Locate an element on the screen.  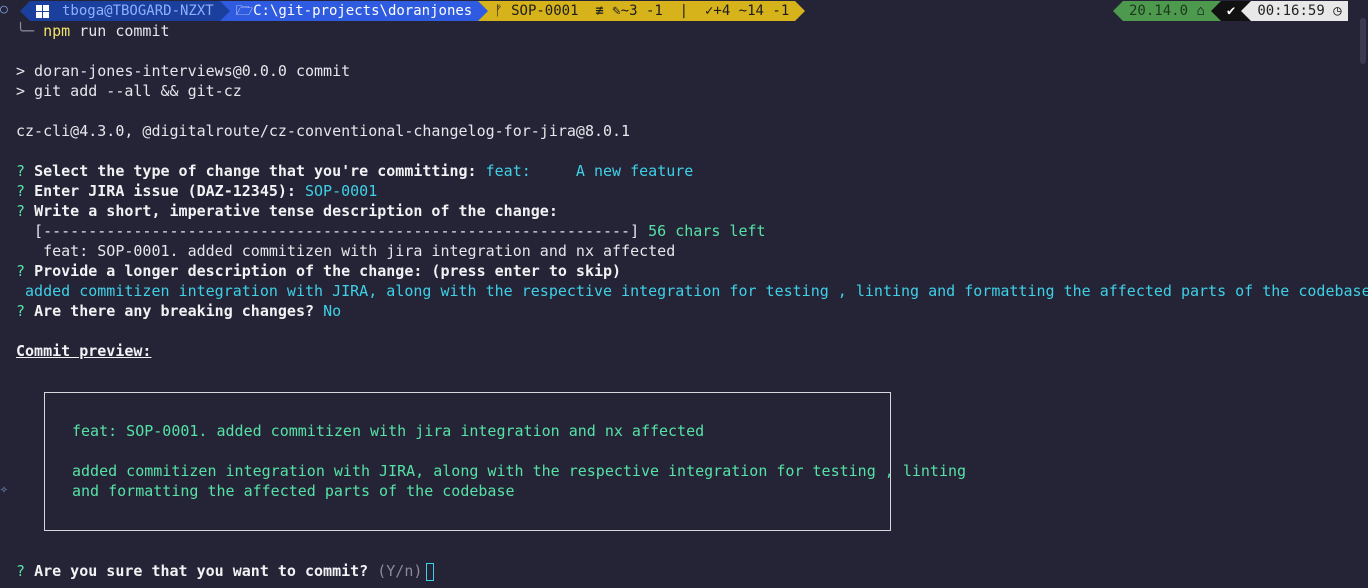
answer-breaking: No is located at coordinates (332, 311).